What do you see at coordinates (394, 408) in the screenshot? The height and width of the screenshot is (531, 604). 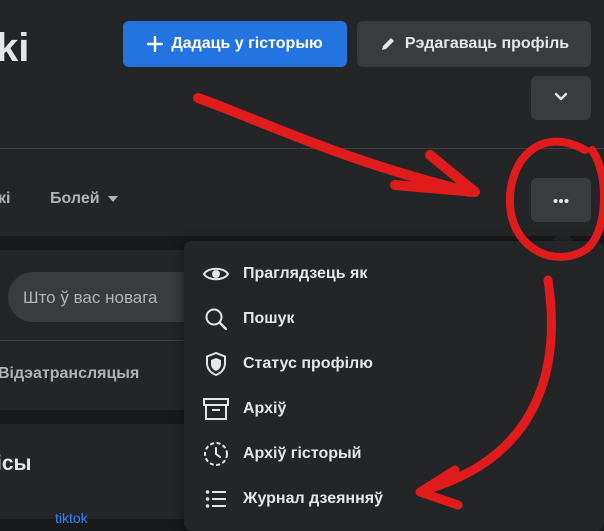 I see `menu-item-archive: Архіў` at bounding box center [394, 408].